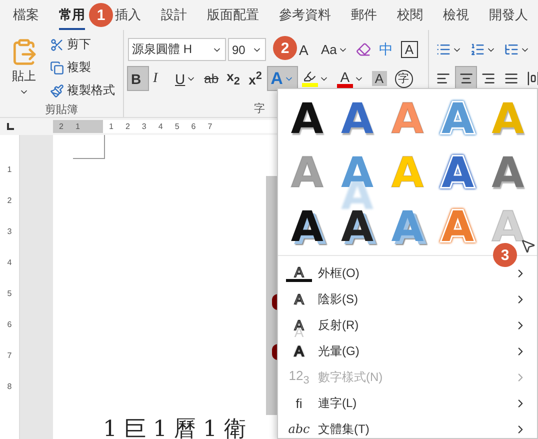  Describe the element at coordinates (306, 49) in the screenshot. I see `grow-font-button: A` at that location.